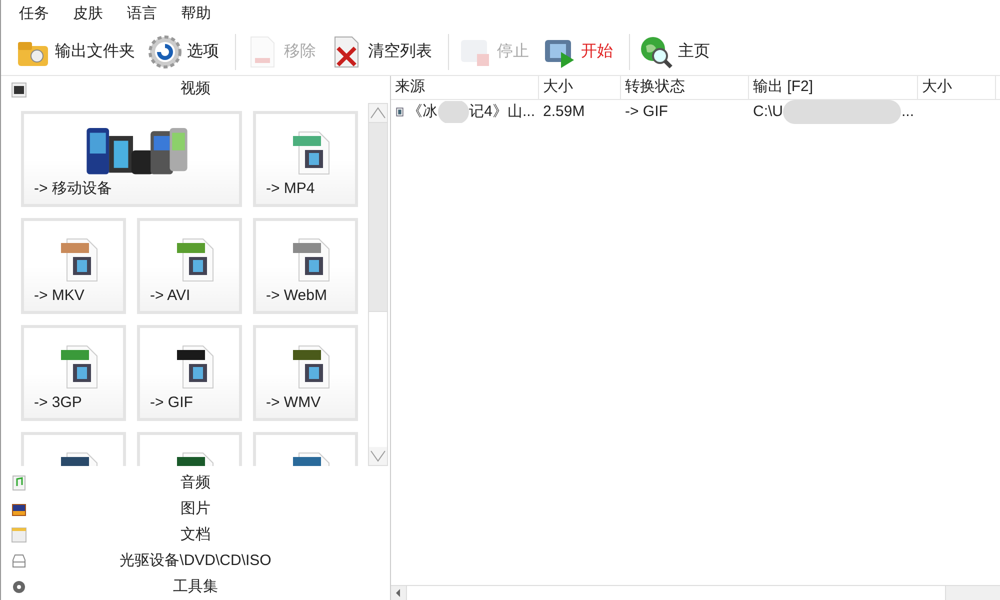 The image size is (1000, 600). Describe the element at coordinates (19, 587) in the screenshot. I see `tools-icon` at that location.